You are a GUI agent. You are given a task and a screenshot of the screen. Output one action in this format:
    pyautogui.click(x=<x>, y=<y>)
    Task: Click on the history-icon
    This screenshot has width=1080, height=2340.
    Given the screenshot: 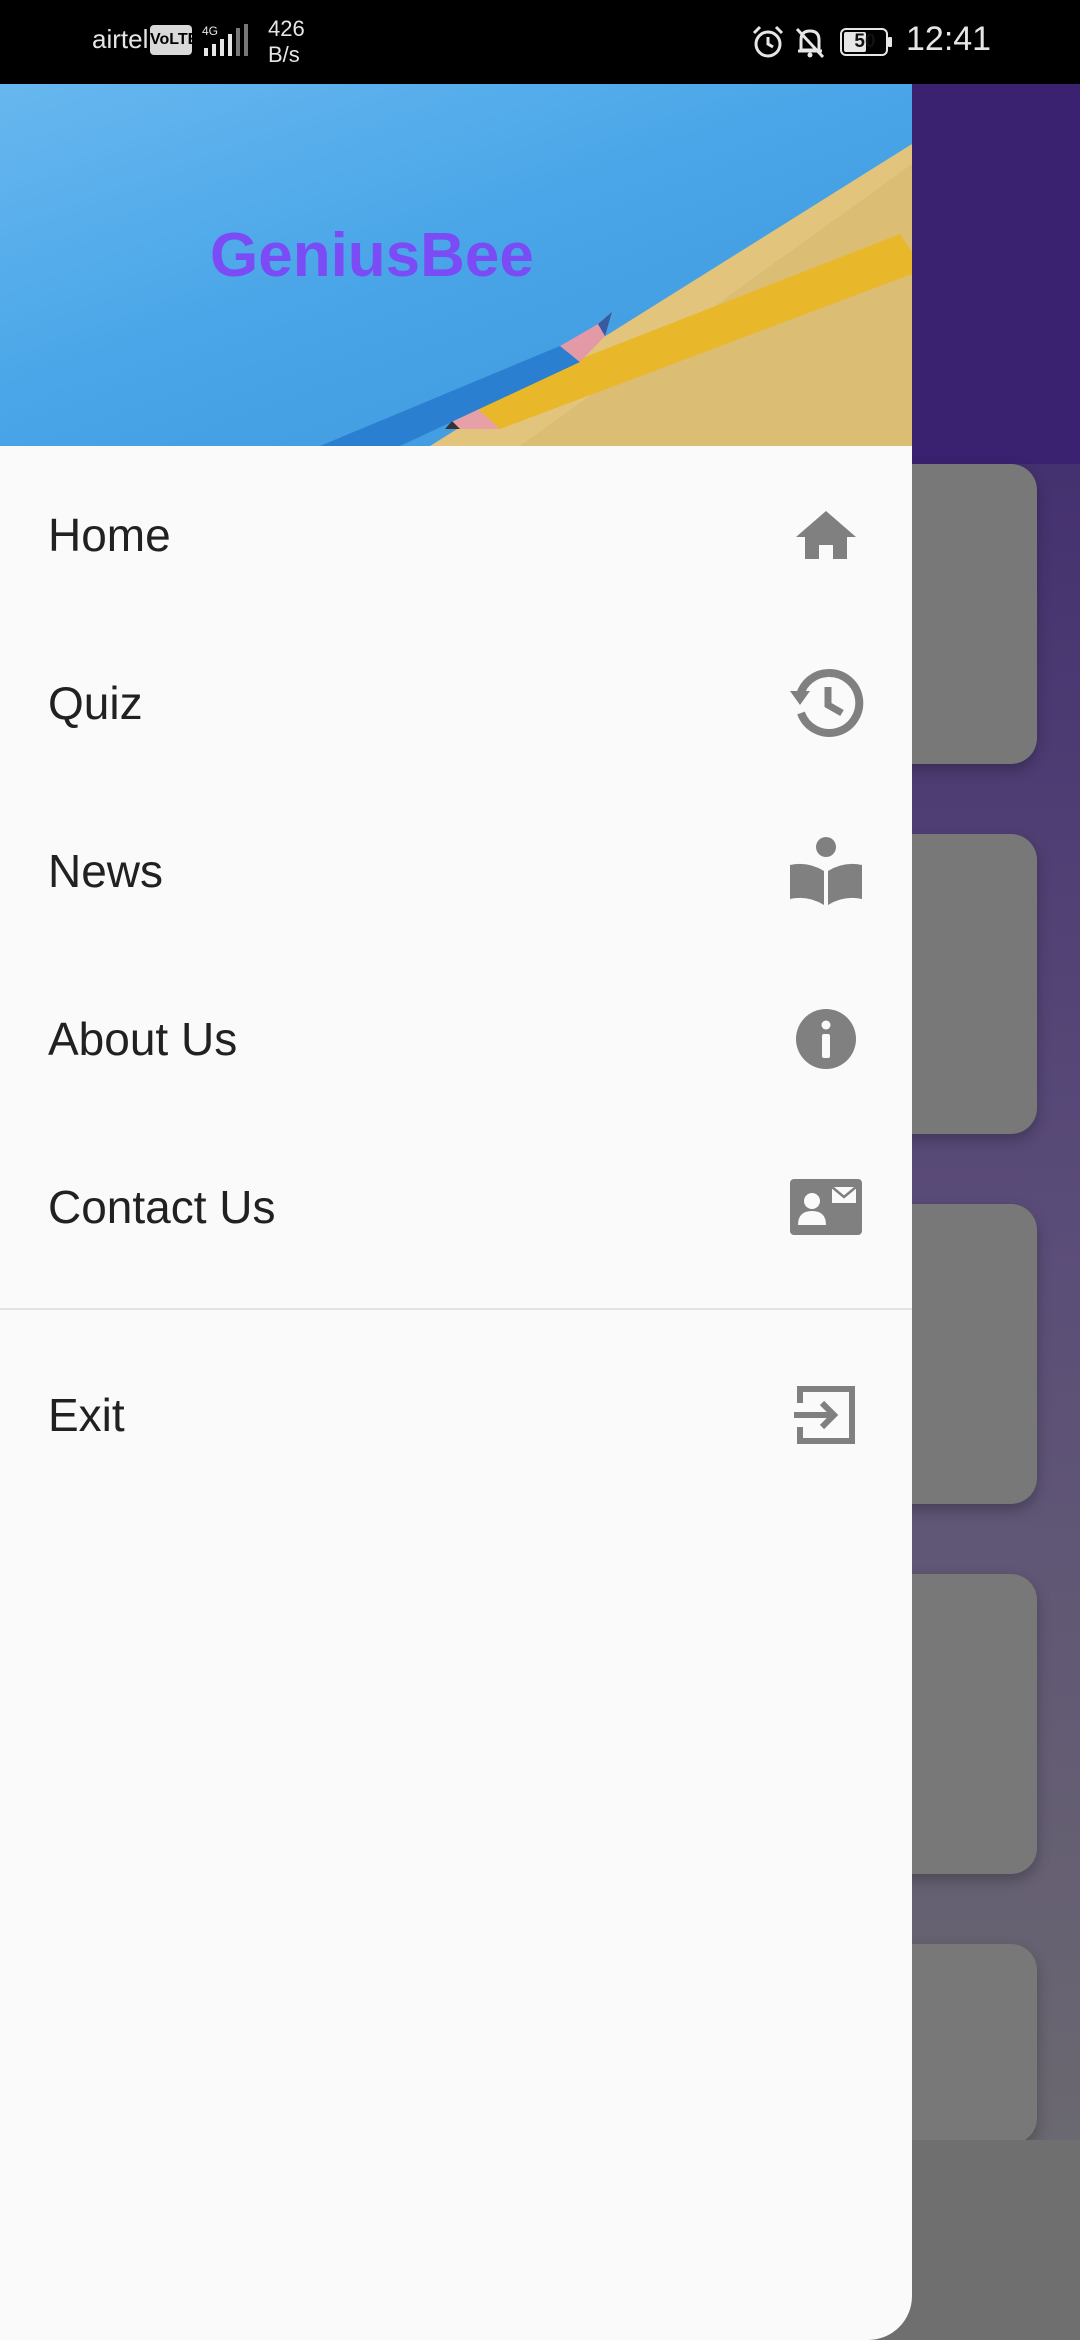 What is the action you would take?
    pyautogui.click(x=827, y=702)
    